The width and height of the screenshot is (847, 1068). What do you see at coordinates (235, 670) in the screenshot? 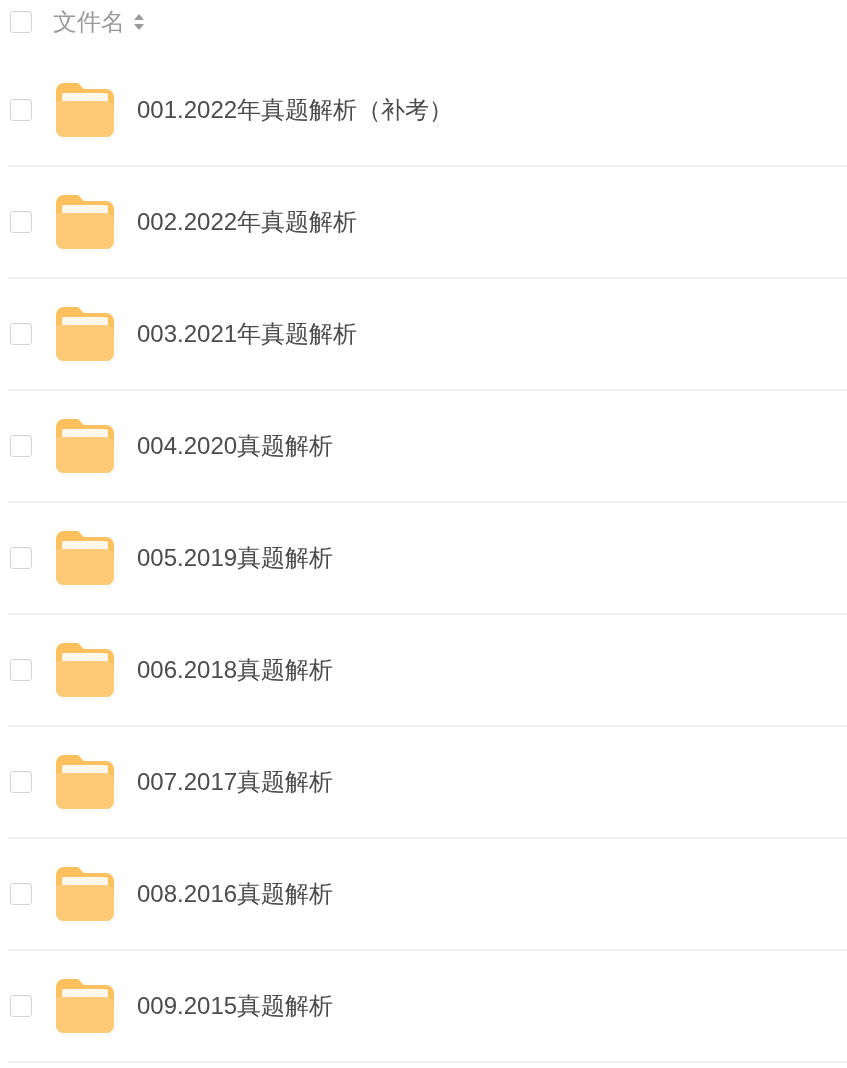
I see `file-name: 006.2018真题解析` at bounding box center [235, 670].